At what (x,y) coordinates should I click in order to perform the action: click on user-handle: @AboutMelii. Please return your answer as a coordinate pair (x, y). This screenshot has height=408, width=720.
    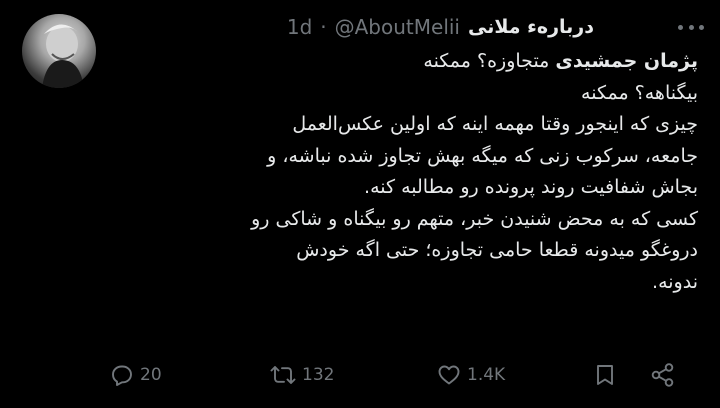
    Looking at the image, I should click on (397, 27).